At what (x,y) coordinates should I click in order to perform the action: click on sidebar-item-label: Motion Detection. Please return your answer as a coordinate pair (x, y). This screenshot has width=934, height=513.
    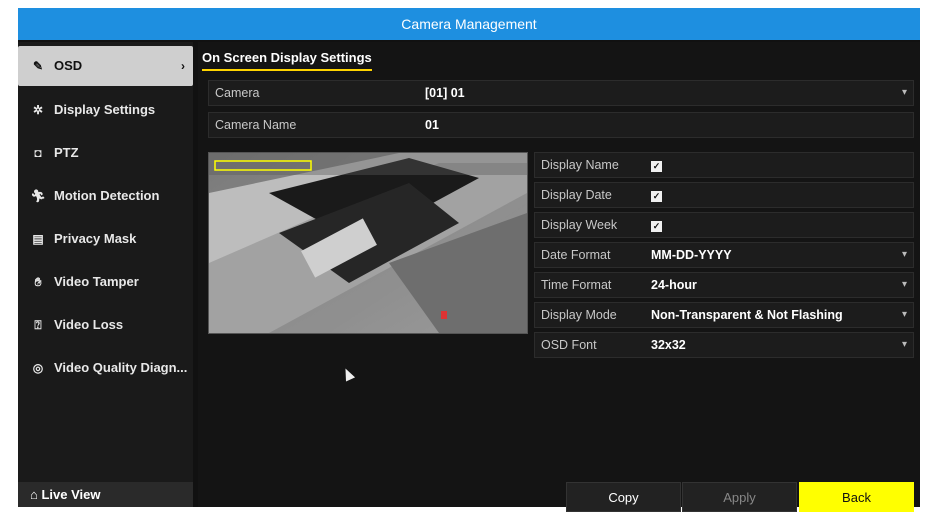
    Looking at the image, I should click on (107, 195).